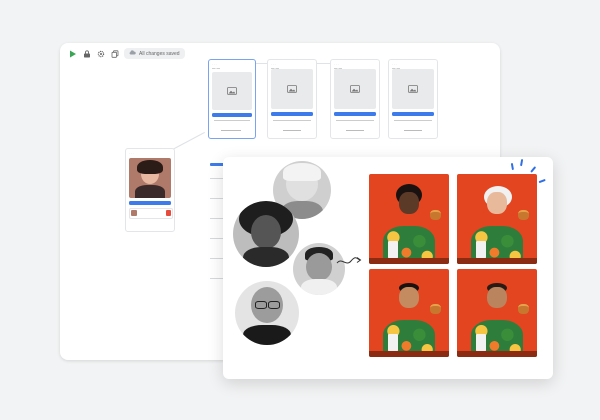  Describe the element at coordinates (267, 313) in the screenshot. I see `portrait-man-glasses` at that location.